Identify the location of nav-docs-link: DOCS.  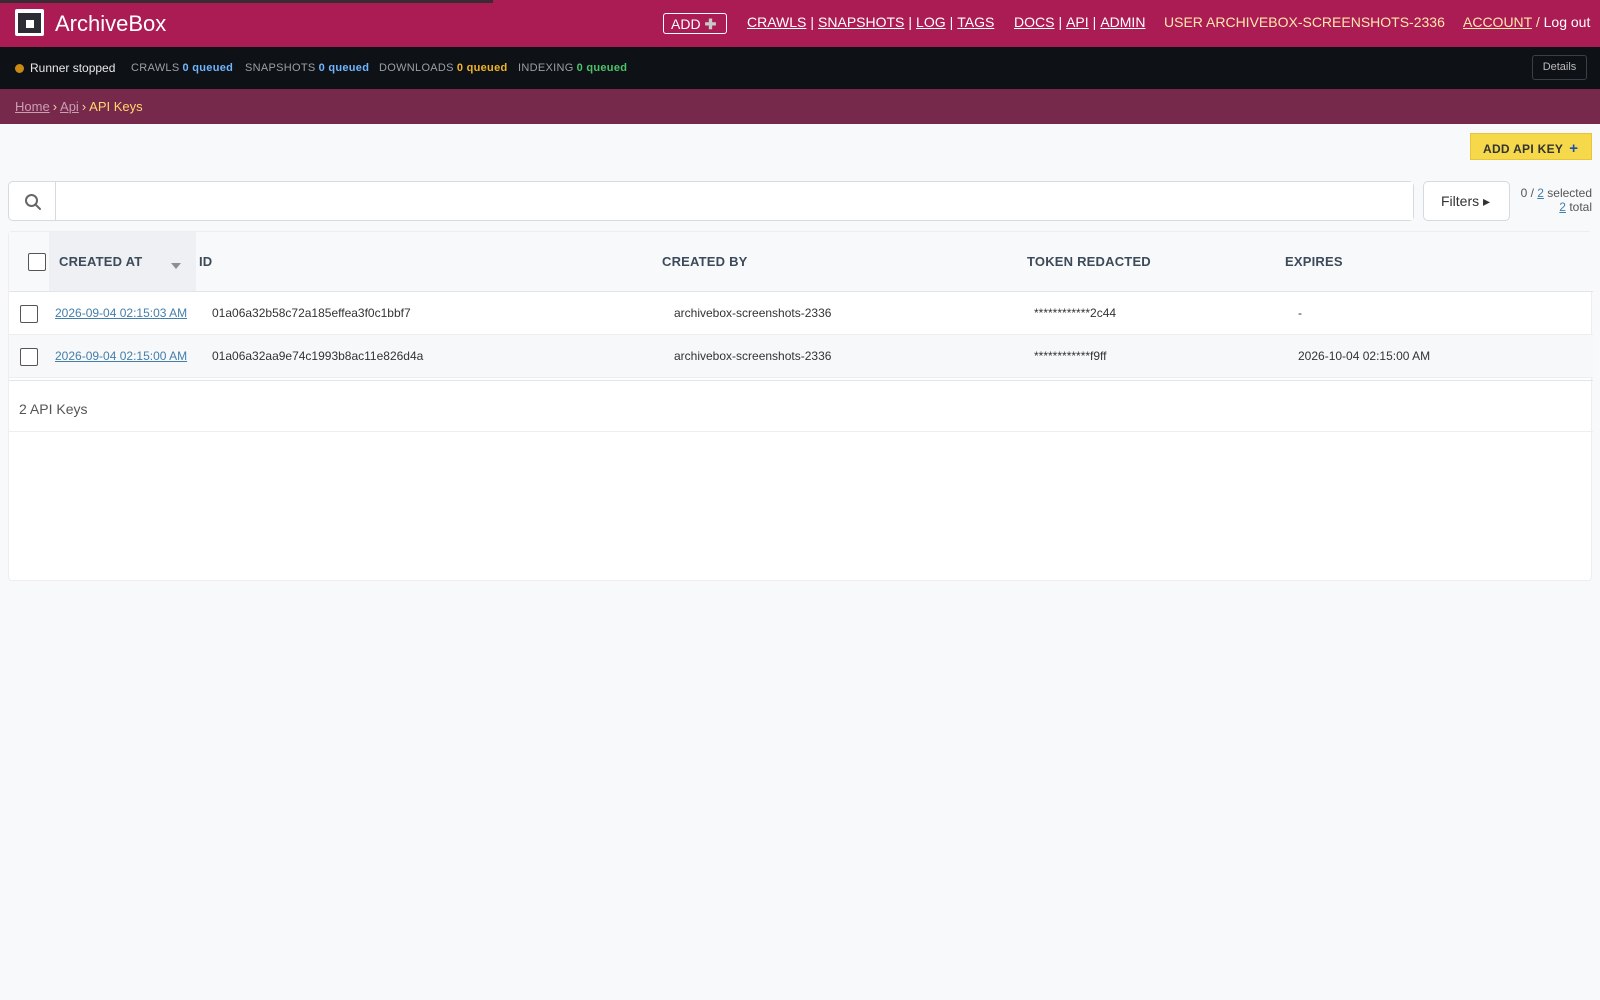
(1034, 22).